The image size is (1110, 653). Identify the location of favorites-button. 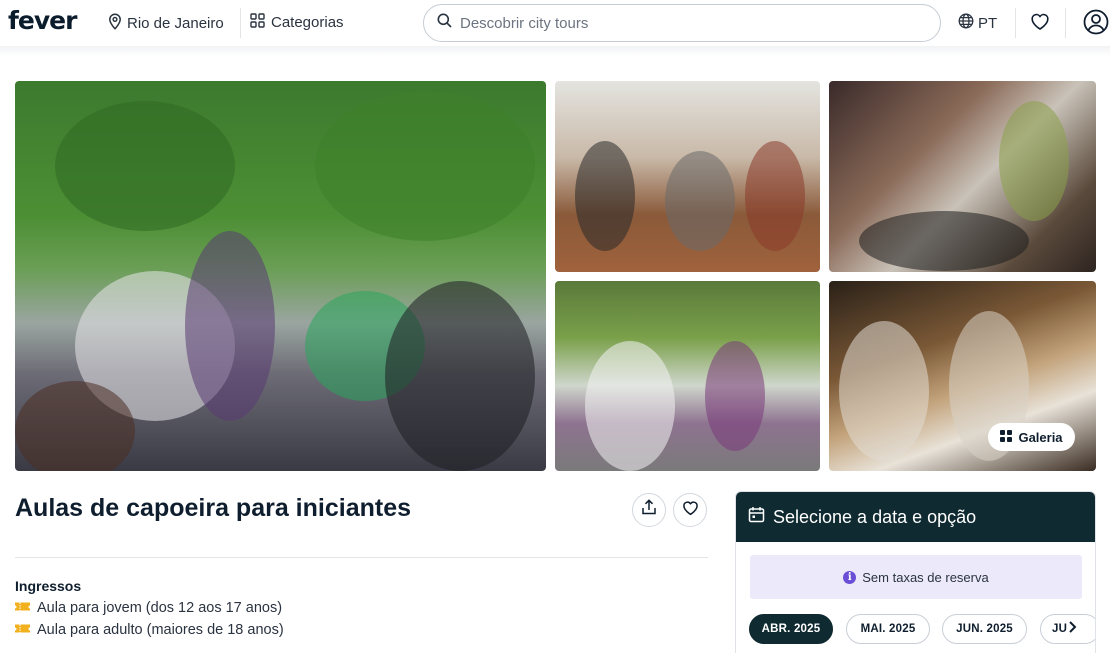
(1040, 24).